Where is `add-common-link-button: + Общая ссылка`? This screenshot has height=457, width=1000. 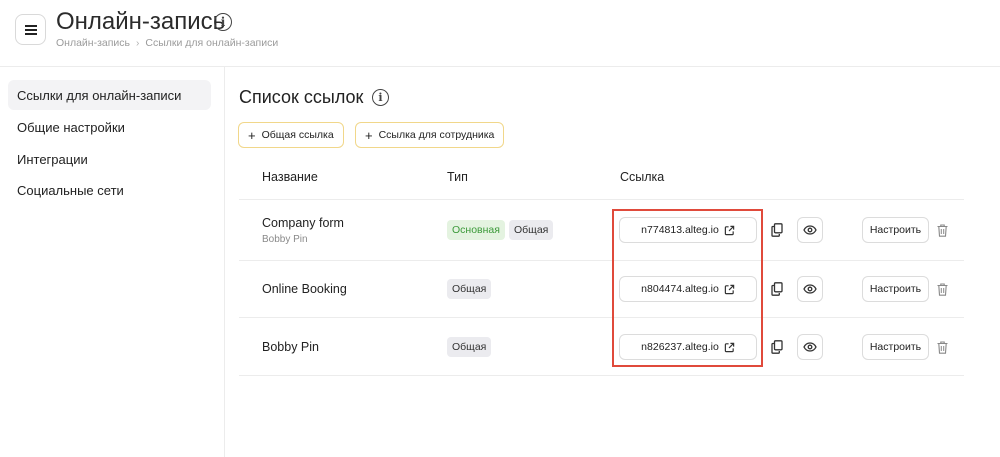
add-common-link-button: + Общая ссылка is located at coordinates (291, 135).